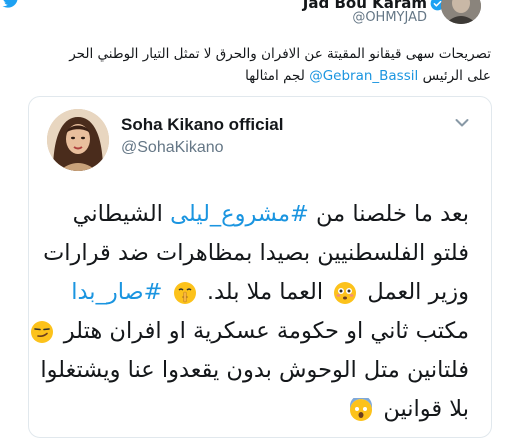 The image size is (505, 438). Describe the element at coordinates (426, 409) in the screenshot. I see `quoted-line-6-text: بلا قوانين` at that location.